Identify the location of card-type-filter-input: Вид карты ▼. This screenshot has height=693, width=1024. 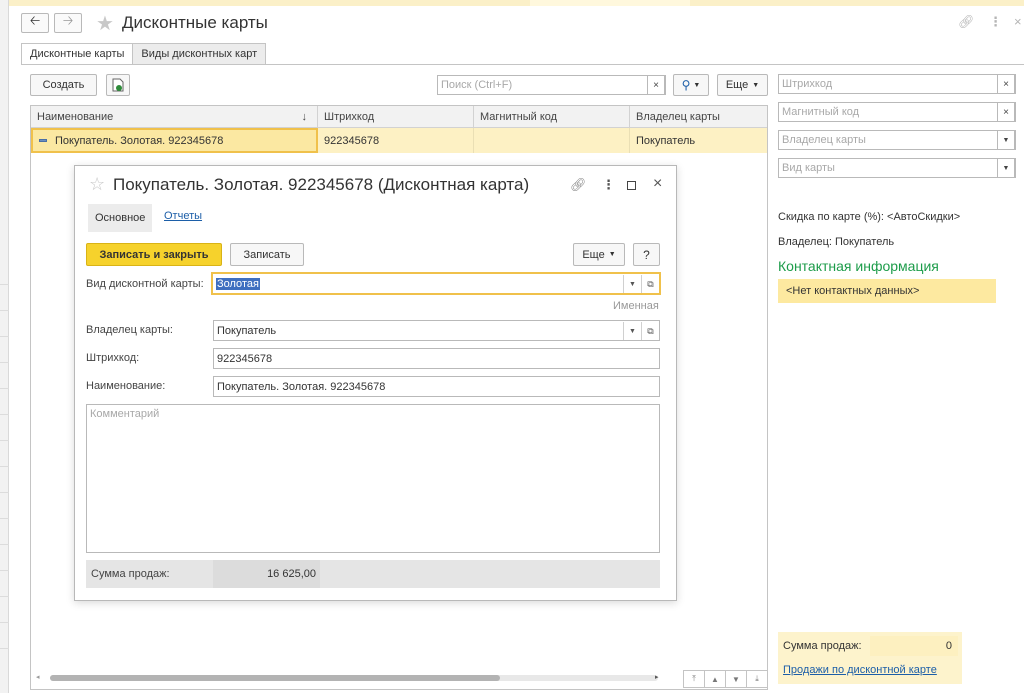
(897, 168).